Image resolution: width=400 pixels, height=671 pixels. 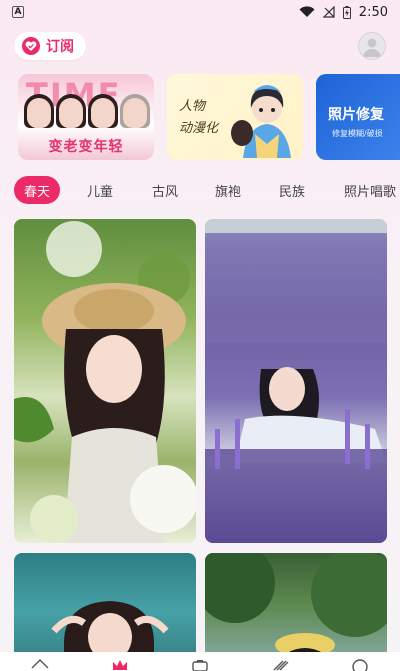 I want to click on wifi-icon, so click(x=307, y=12).